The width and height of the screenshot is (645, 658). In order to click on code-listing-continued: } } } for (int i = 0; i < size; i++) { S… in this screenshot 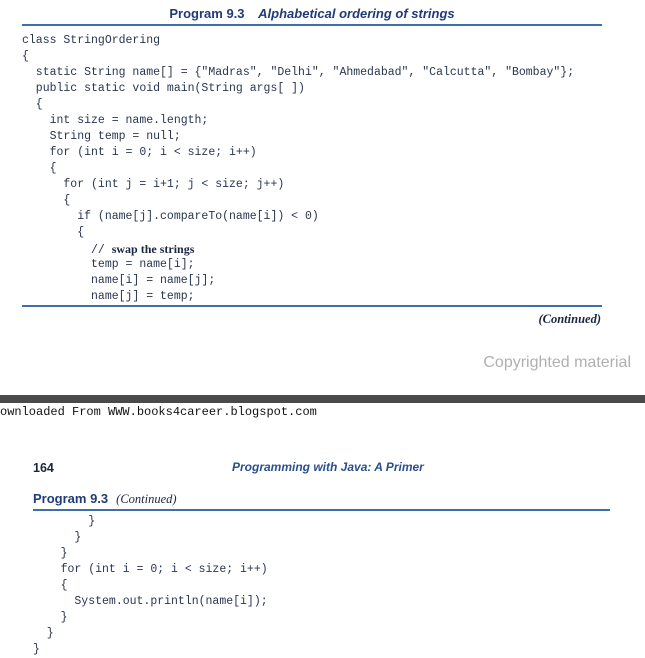, I will do `click(150, 586)`.